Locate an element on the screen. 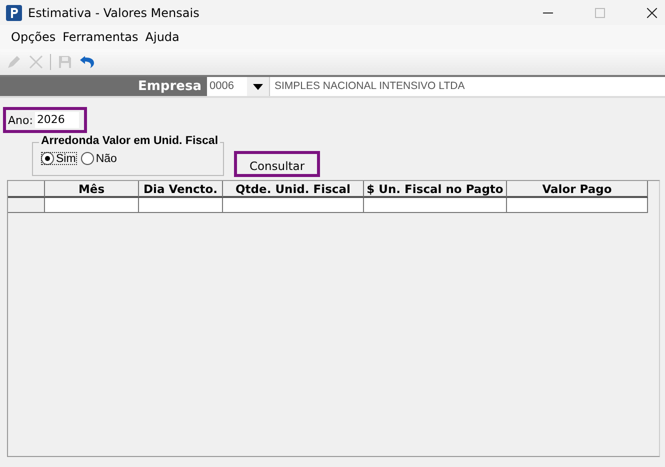 This screenshot has width=665, height=467. app-logo-icon is located at coordinates (14, 12).